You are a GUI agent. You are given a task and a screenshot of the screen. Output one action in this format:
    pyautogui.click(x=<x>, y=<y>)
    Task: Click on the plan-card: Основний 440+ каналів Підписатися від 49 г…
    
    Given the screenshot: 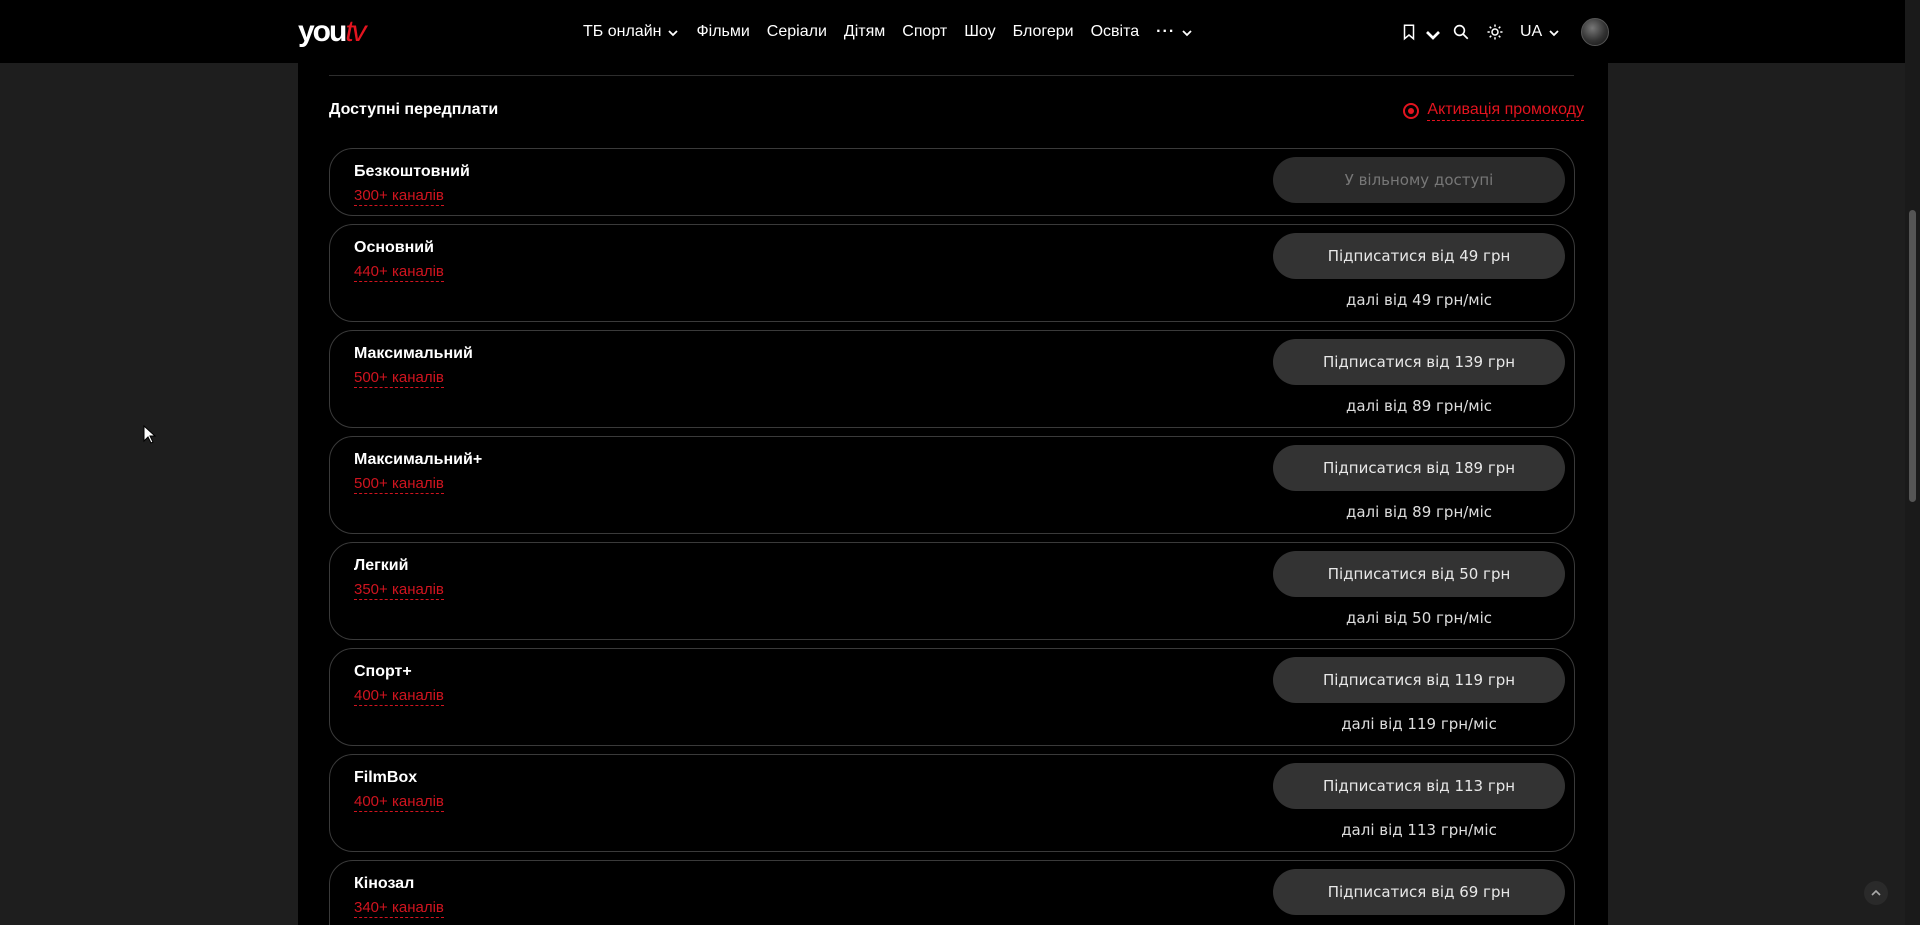 What is the action you would take?
    pyautogui.click(x=952, y=273)
    